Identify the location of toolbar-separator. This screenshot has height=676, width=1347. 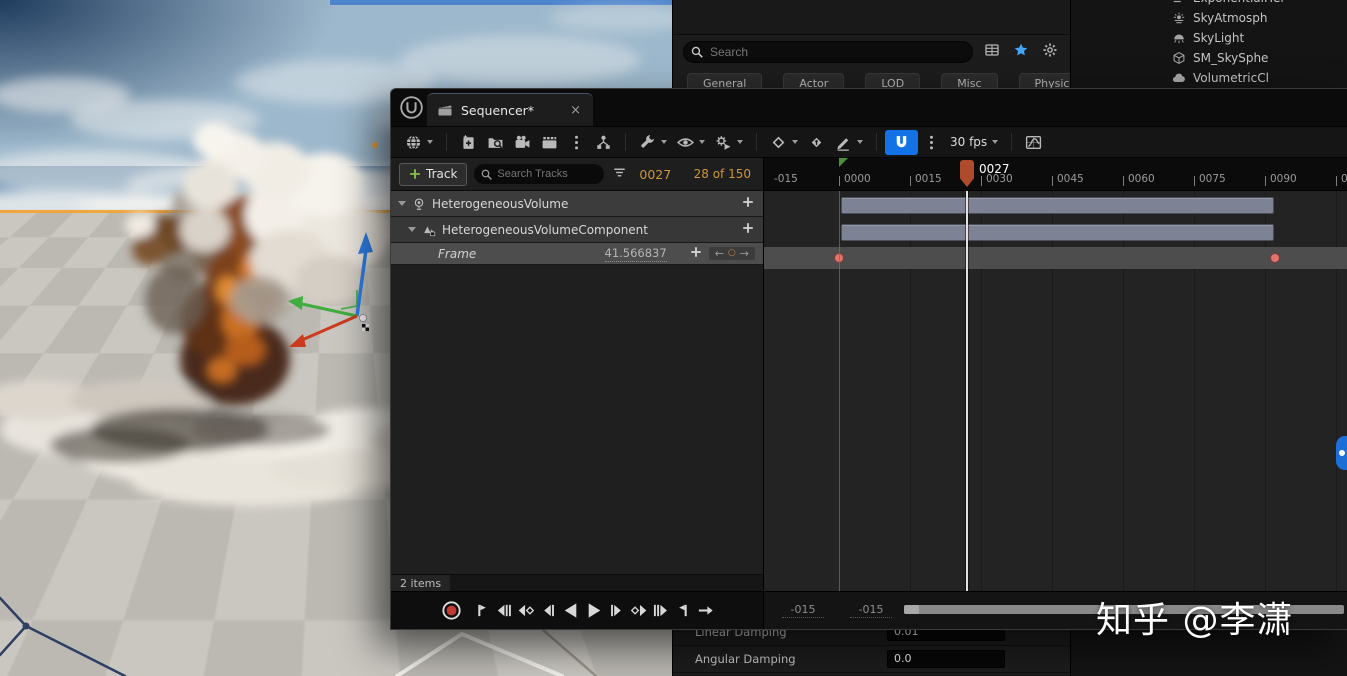
(1012, 142).